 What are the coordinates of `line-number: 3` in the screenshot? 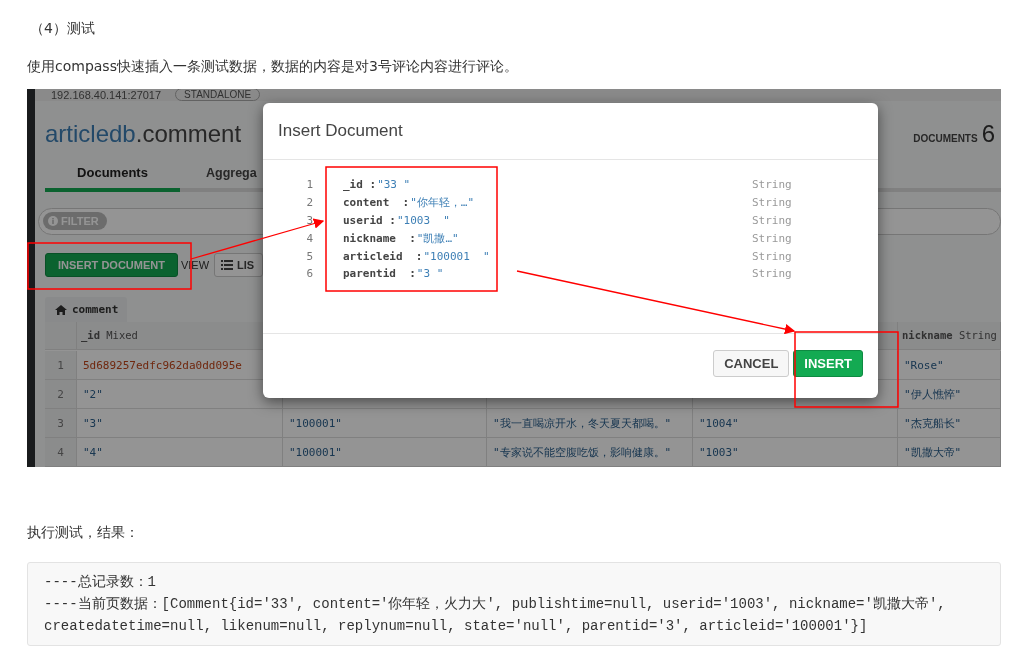 It's located at (309, 220).